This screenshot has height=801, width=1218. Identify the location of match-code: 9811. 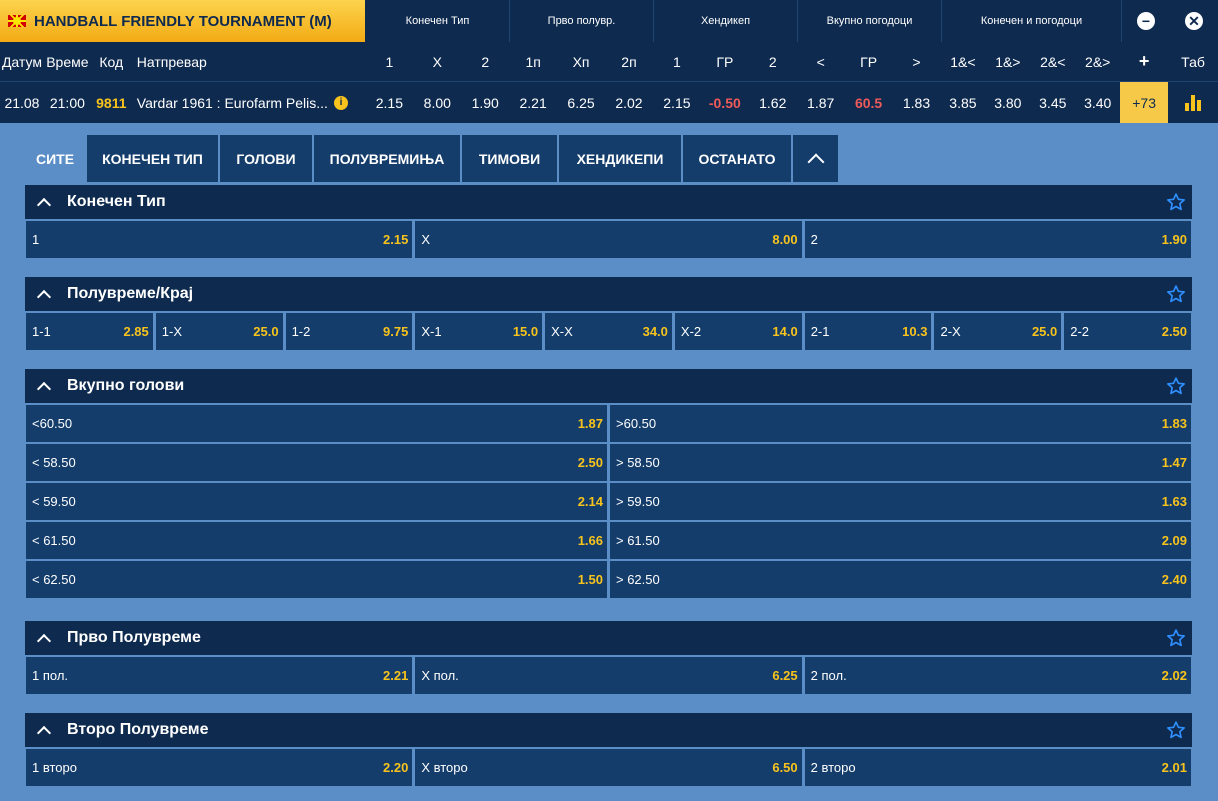
(111, 102).